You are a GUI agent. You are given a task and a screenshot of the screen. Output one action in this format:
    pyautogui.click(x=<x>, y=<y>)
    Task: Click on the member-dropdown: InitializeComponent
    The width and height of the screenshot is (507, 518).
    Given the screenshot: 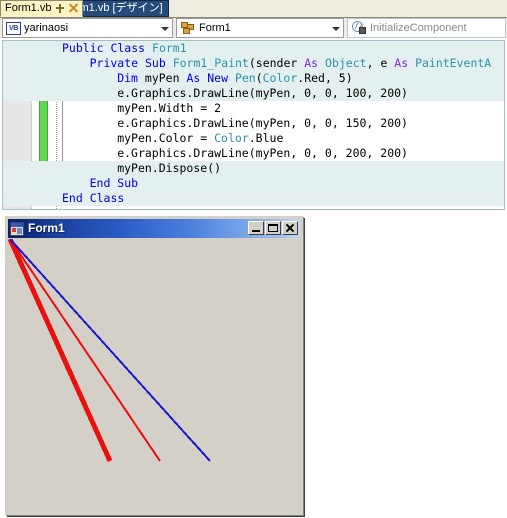 What is the action you would take?
    pyautogui.click(x=426, y=28)
    